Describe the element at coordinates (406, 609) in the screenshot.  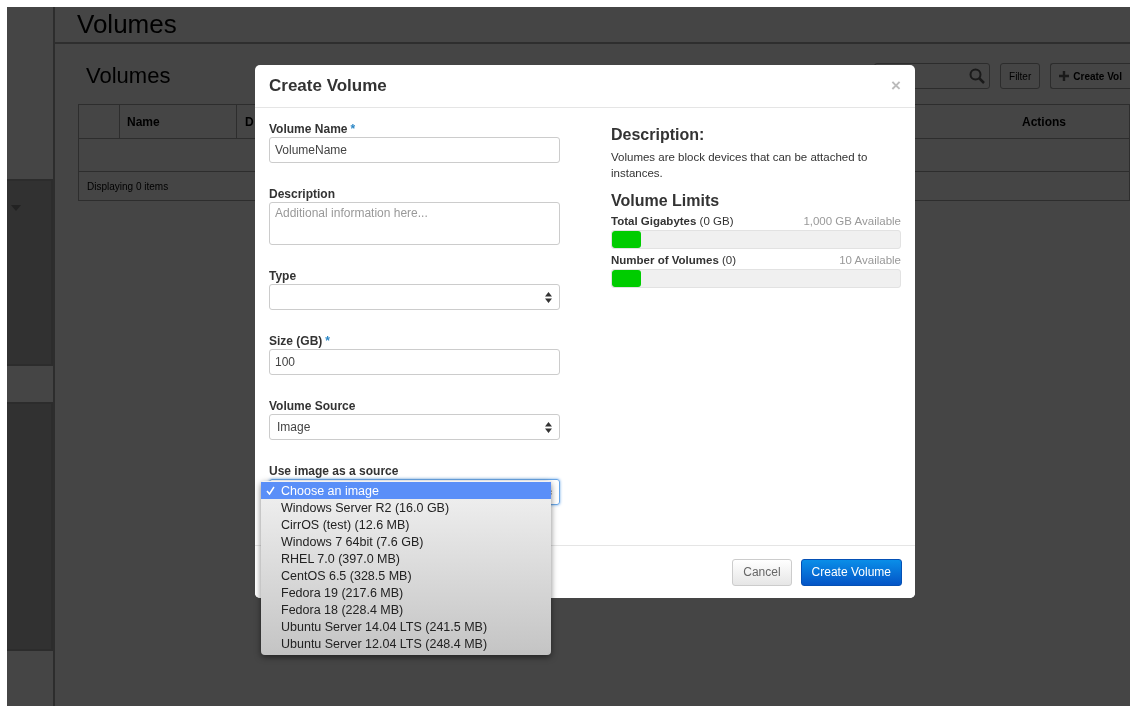
I see `dropdown-option: Fedora 18 (228.4 MB)` at that location.